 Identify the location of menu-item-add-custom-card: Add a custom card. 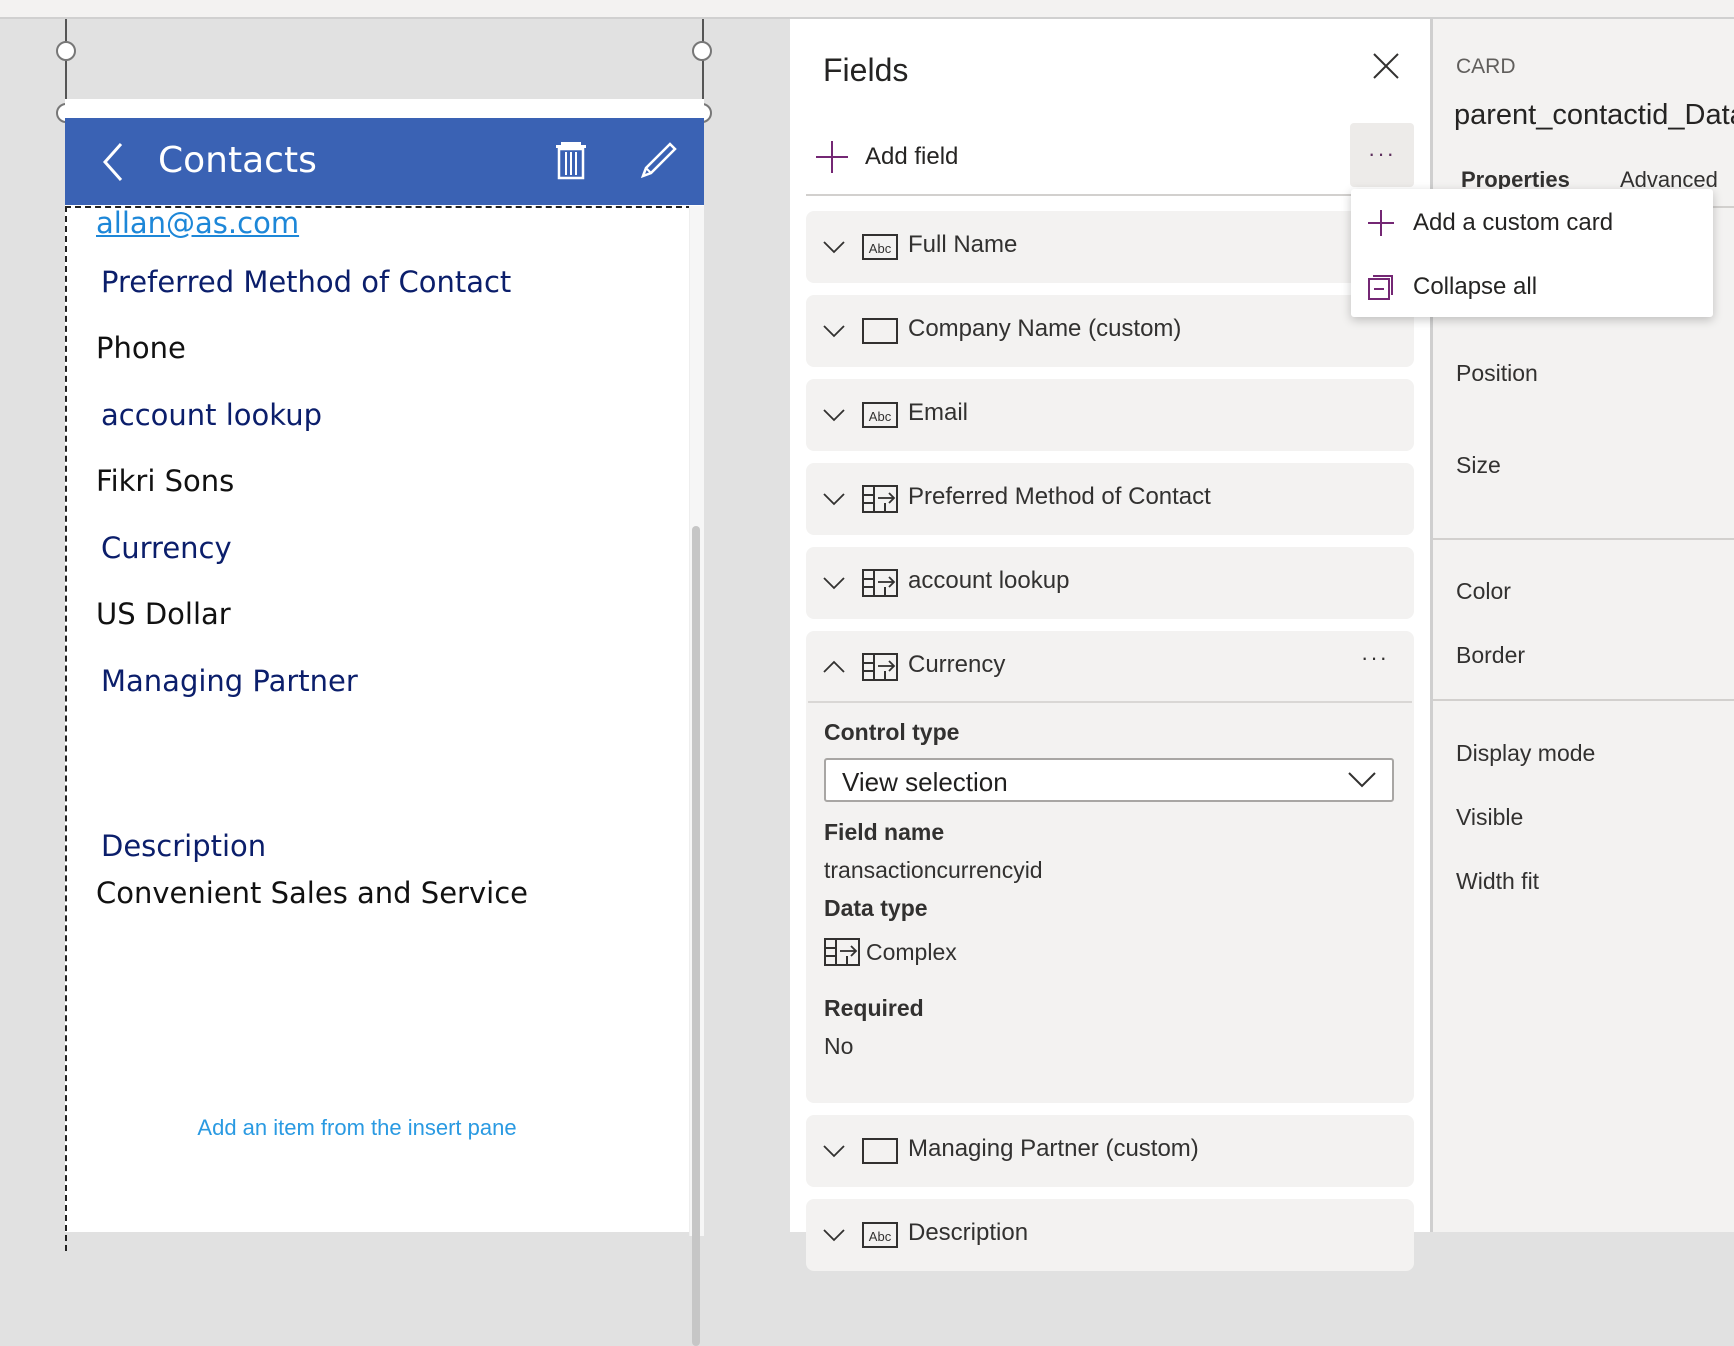
(1532, 223).